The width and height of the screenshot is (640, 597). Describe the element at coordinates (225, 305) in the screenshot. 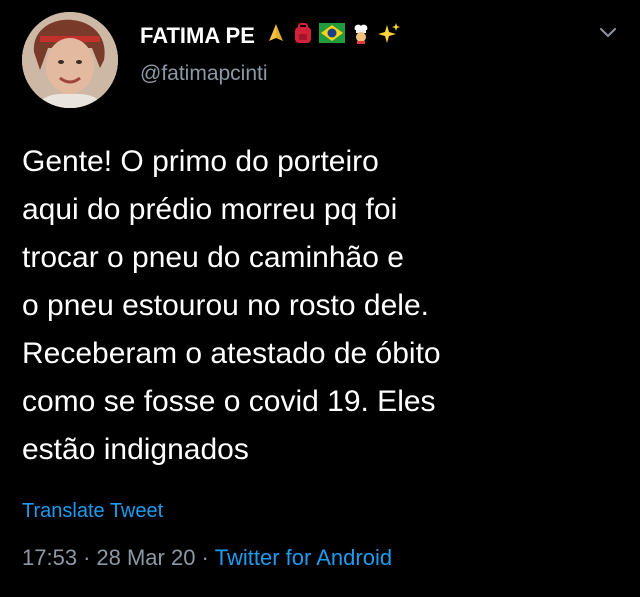

I see `tweet-line: o pneu estourou no rosto dele.` at that location.